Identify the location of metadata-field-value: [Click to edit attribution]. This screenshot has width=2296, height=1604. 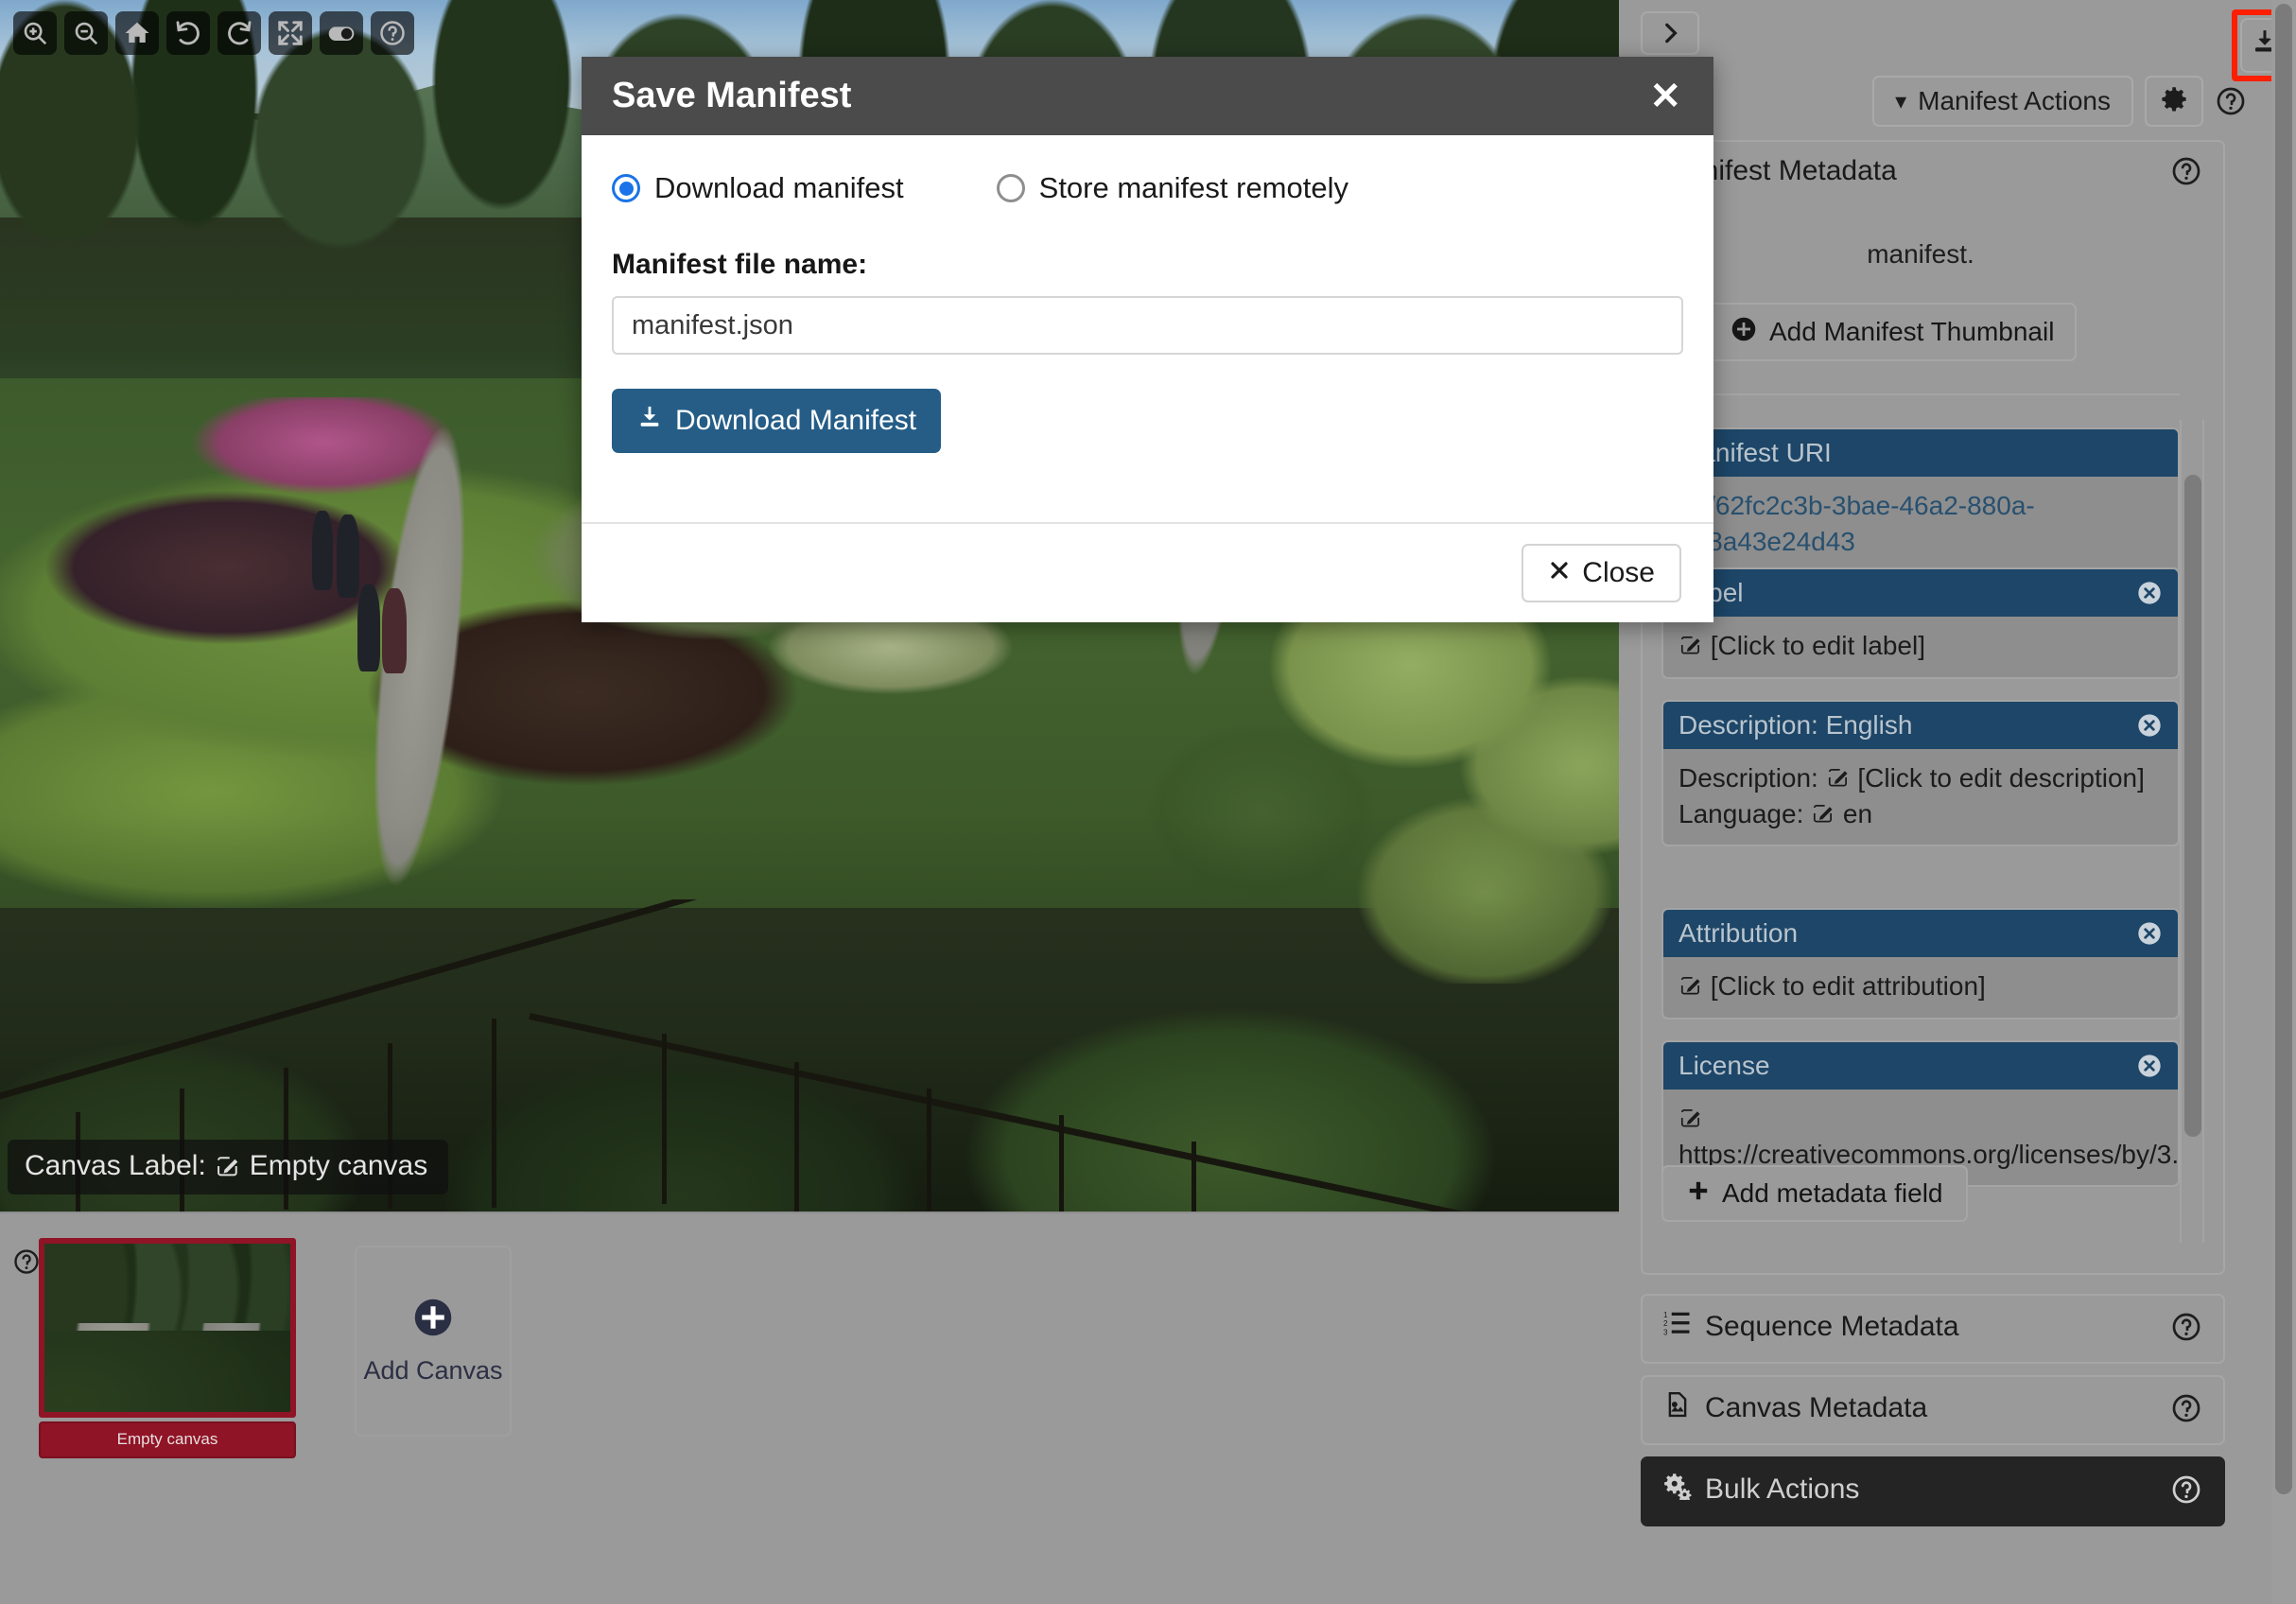
(1921, 988).